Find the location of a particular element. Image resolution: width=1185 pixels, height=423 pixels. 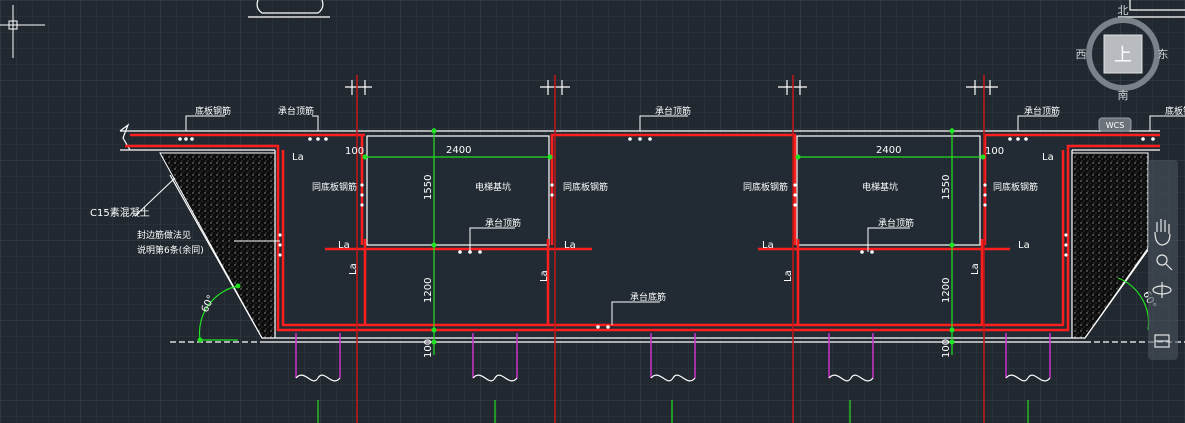

dim-2400-right: 2400 is located at coordinates (888, 150).